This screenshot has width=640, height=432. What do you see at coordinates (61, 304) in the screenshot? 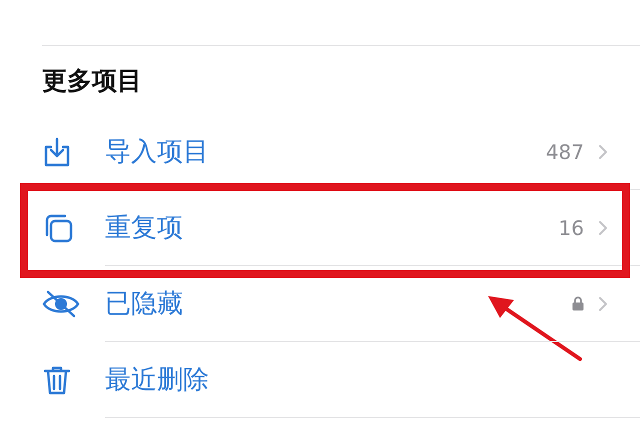
I see `hidden-eye-icon` at bounding box center [61, 304].